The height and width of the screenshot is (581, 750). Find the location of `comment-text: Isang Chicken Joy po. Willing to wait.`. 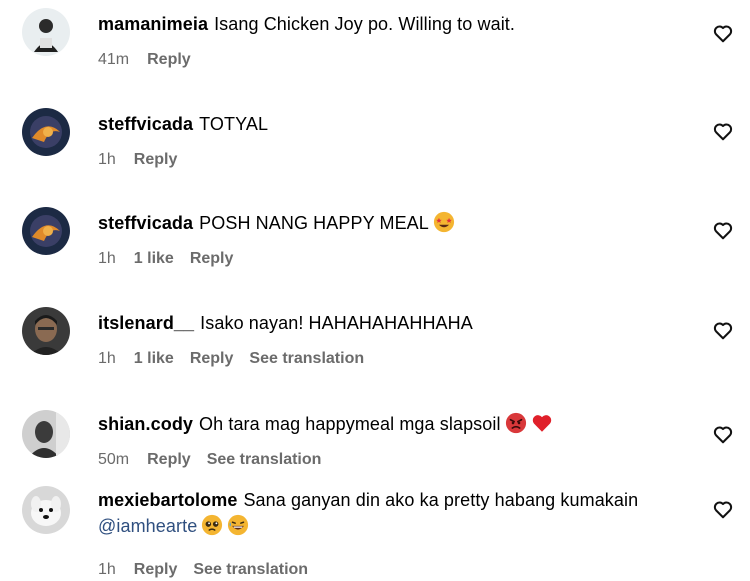

comment-text: Isang Chicken Joy po. Willing to wait. is located at coordinates (364, 24).